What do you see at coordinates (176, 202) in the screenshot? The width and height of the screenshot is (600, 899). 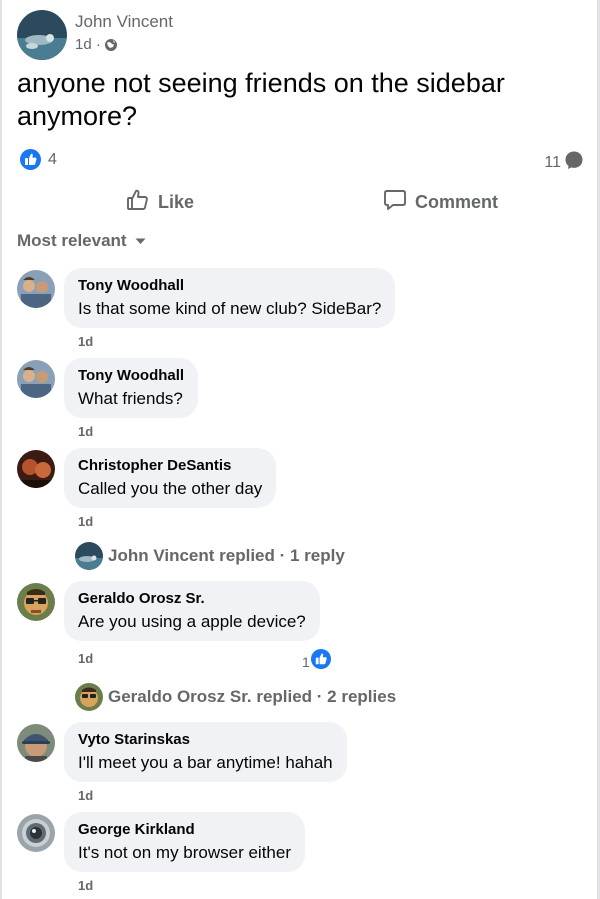 I see `like-label: Like` at bounding box center [176, 202].